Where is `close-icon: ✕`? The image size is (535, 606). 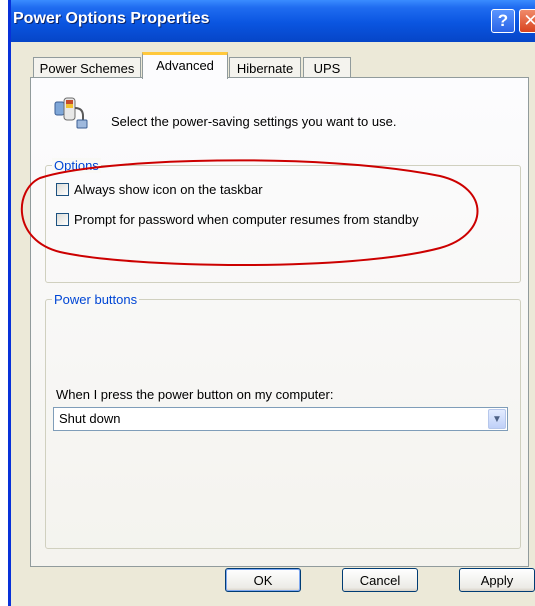 close-icon: ✕ is located at coordinates (529, 21).